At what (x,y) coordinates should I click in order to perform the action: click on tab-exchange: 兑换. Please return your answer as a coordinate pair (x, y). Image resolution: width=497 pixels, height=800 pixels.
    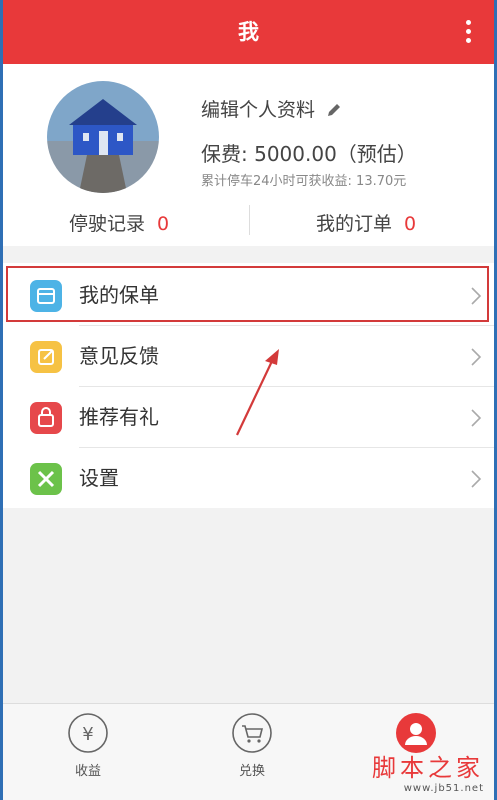
    Looking at the image, I should click on (252, 745).